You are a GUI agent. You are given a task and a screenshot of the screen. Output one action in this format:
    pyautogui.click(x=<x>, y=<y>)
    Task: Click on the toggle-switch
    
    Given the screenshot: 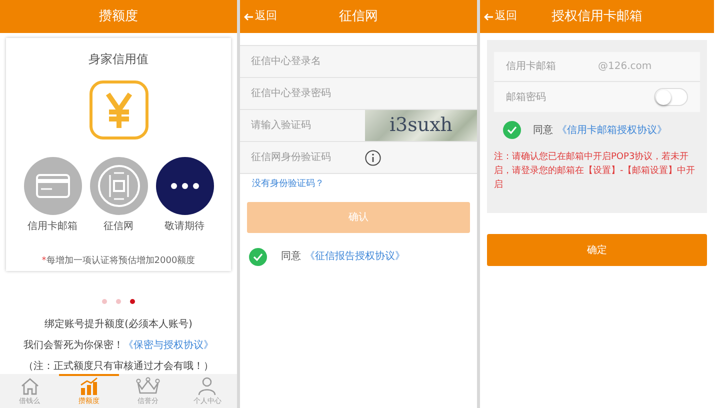 What is the action you would take?
    pyautogui.click(x=671, y=97)
    